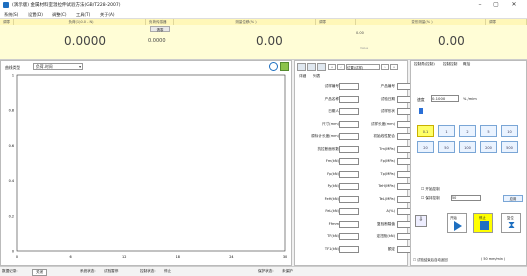 The width and height of the screenshot is (527, 276). What do you see at coordinates (421, 99) in the screenshot?
I see `speed-label: 速度` at bounding box center [421, 99].